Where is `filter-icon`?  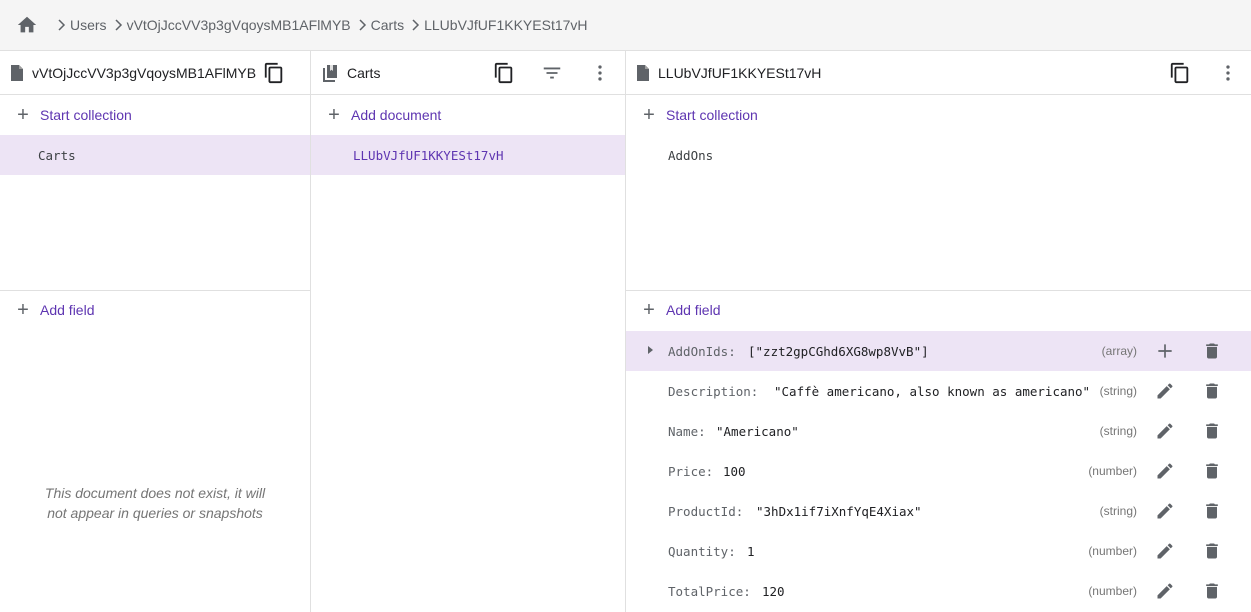 filter-icon is located at coordinates (552, 73).